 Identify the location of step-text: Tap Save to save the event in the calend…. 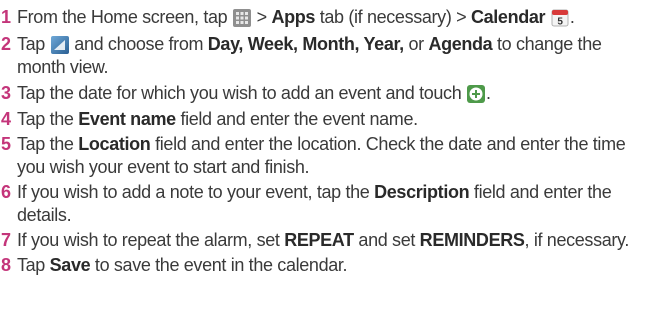
(182, 265).